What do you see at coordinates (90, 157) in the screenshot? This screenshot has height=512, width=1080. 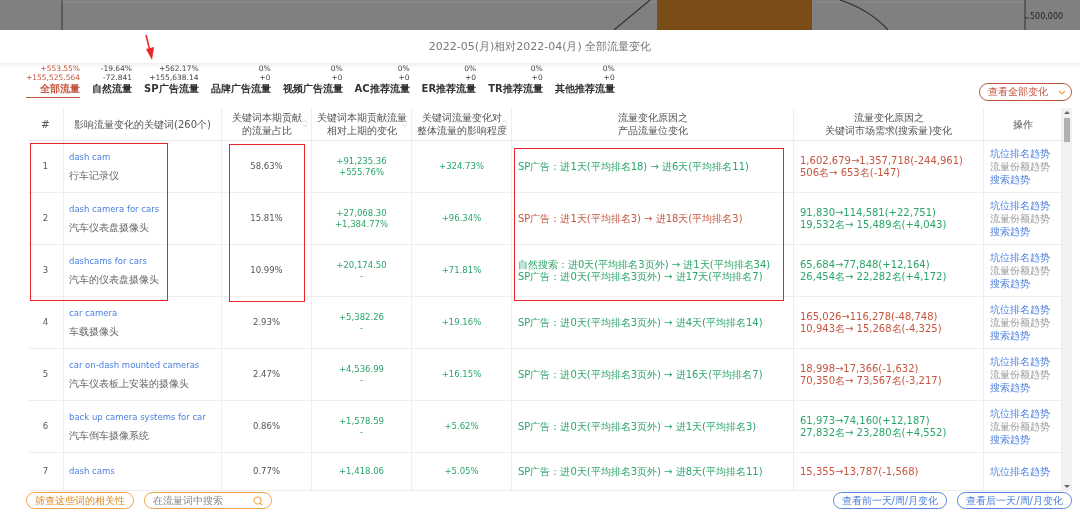 I see `keyword-link: dash cam` at bounding box center [90, 157].